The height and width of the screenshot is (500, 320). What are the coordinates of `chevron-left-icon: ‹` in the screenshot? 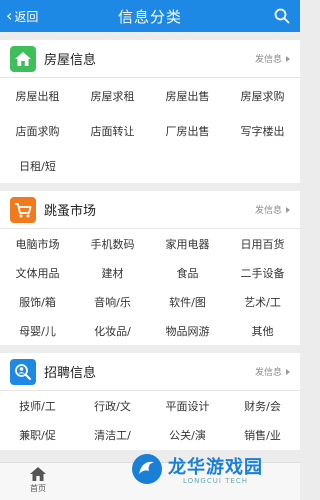 It's located at (9, 15).